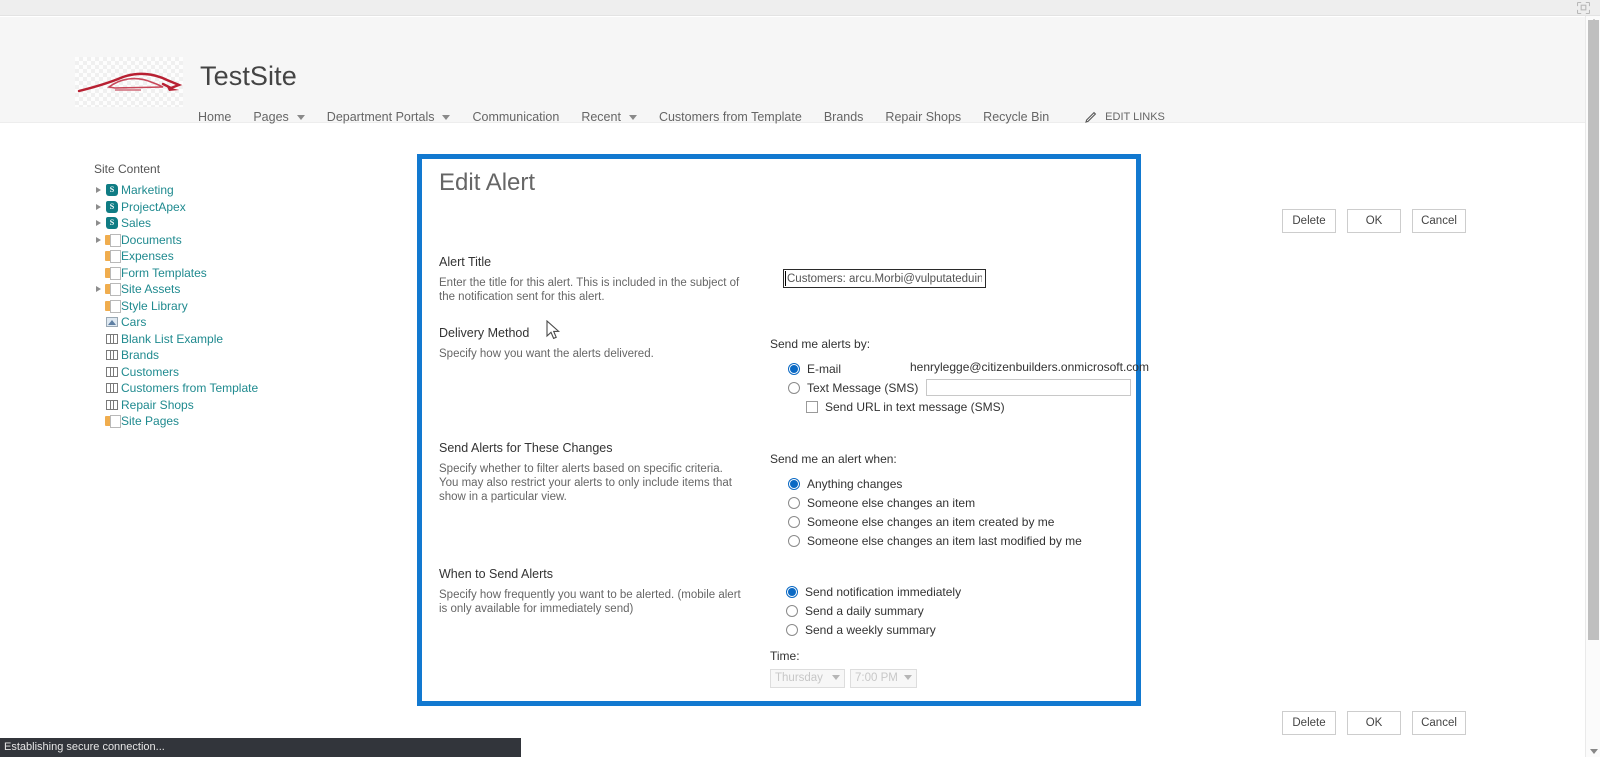 The width and height of the screenshot is (1600, 757). I want to click on edit-links-button: EDIT LINKS, so click(1125, 117).